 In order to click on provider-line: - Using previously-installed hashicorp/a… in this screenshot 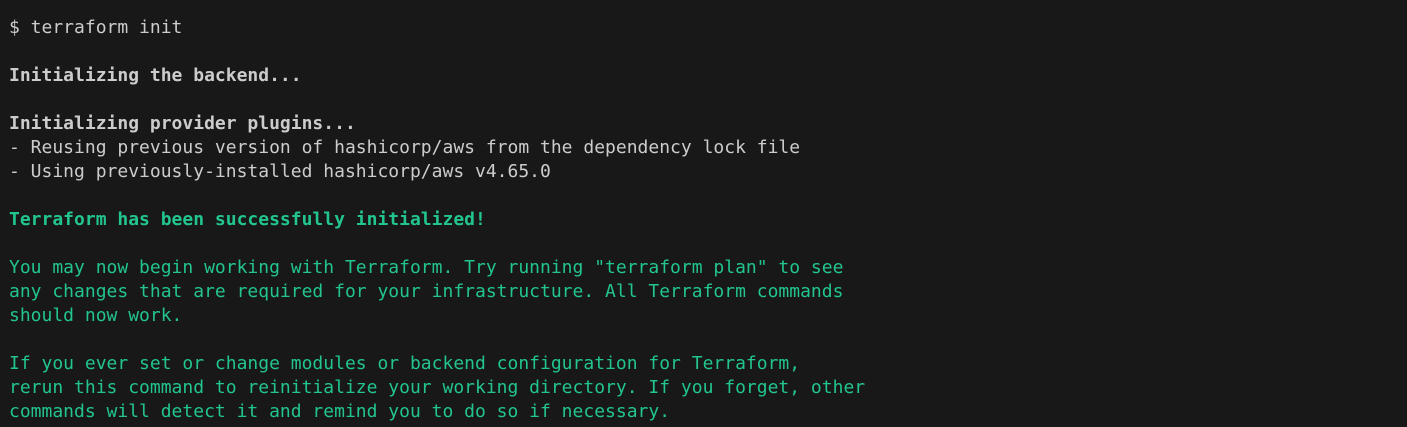, I will do `click(280, 171)`.